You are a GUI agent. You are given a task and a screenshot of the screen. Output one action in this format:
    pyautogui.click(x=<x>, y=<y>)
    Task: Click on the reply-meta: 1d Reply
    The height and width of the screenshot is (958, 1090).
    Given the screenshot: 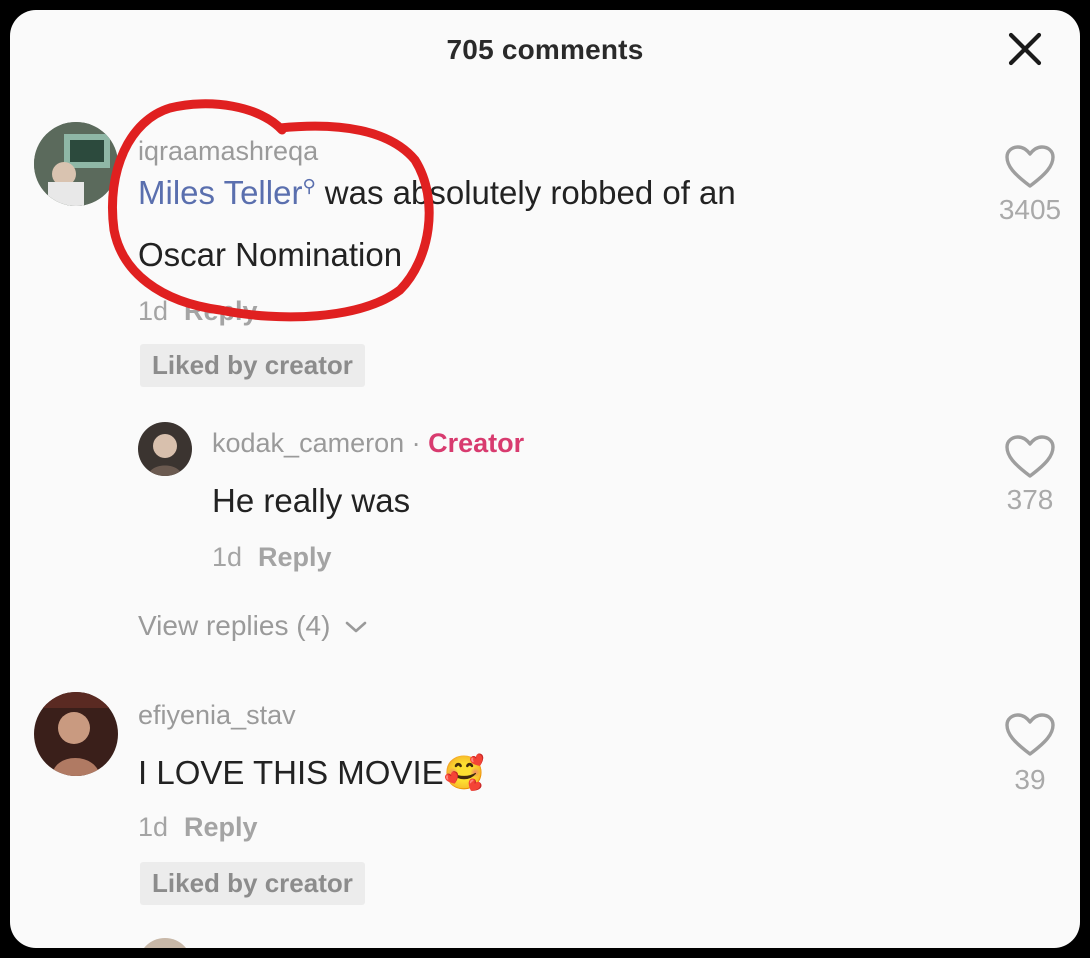 What is the action you would take?
    pyautogui.click(x=272, y=557)
    